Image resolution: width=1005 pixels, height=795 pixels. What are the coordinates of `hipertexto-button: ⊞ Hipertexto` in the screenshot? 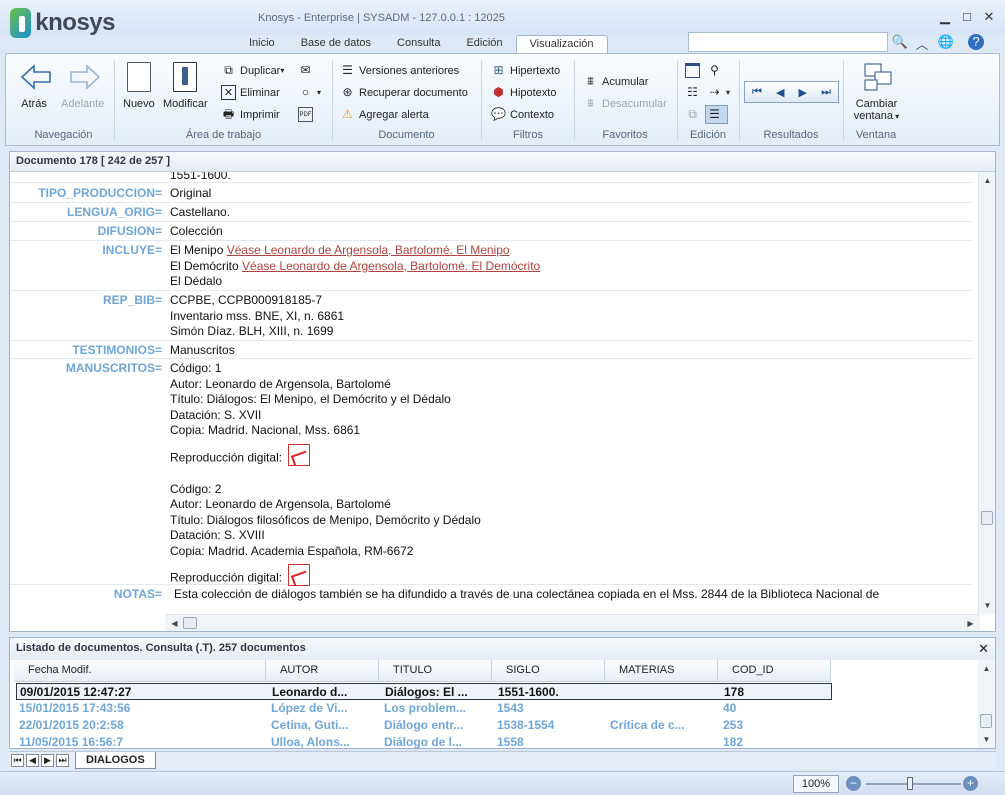 It's located at (525, 70).